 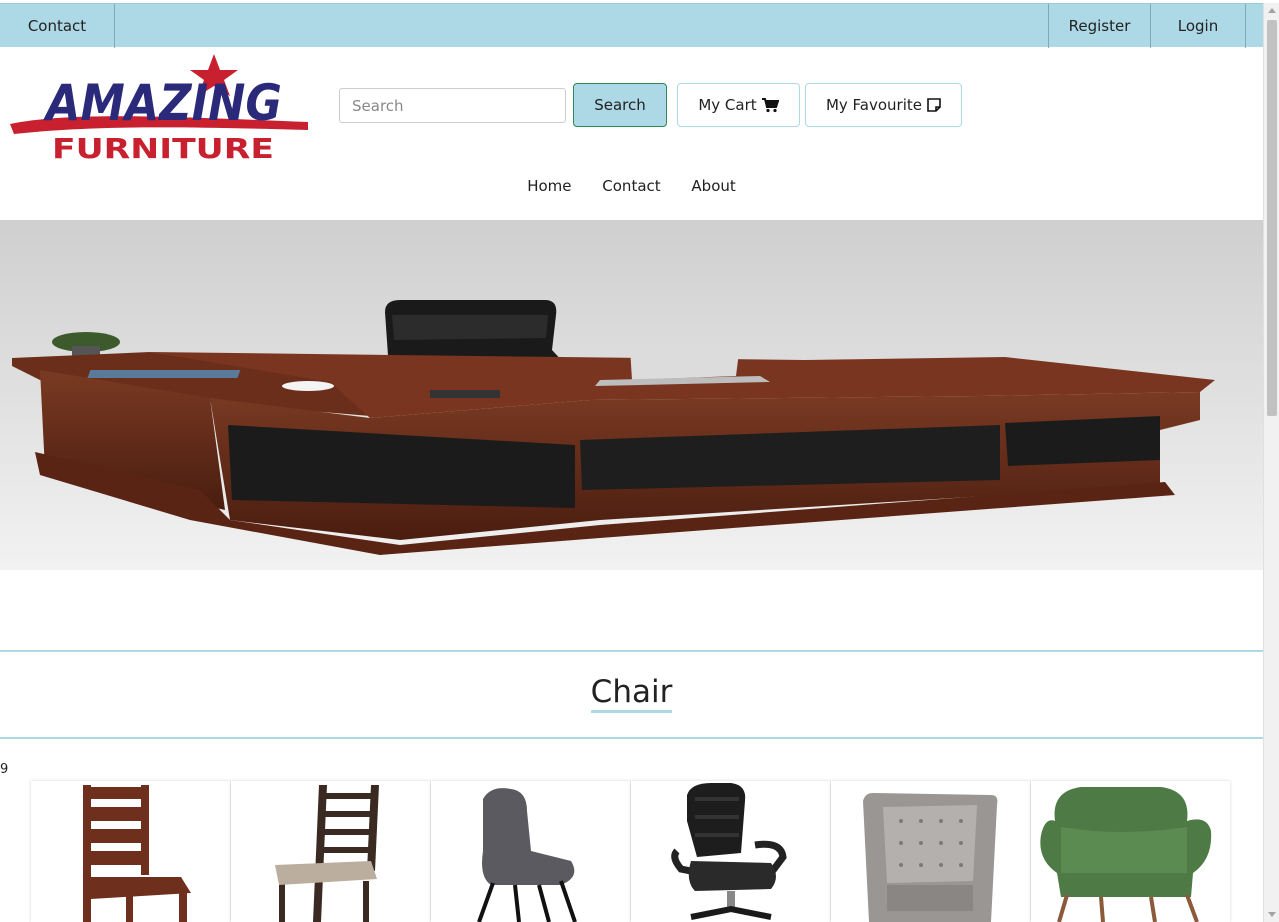 What do you see at coordinates (1272, 914) in the screenshot?
I see `scroll-down-icon` at bounding box center [1272, 914].